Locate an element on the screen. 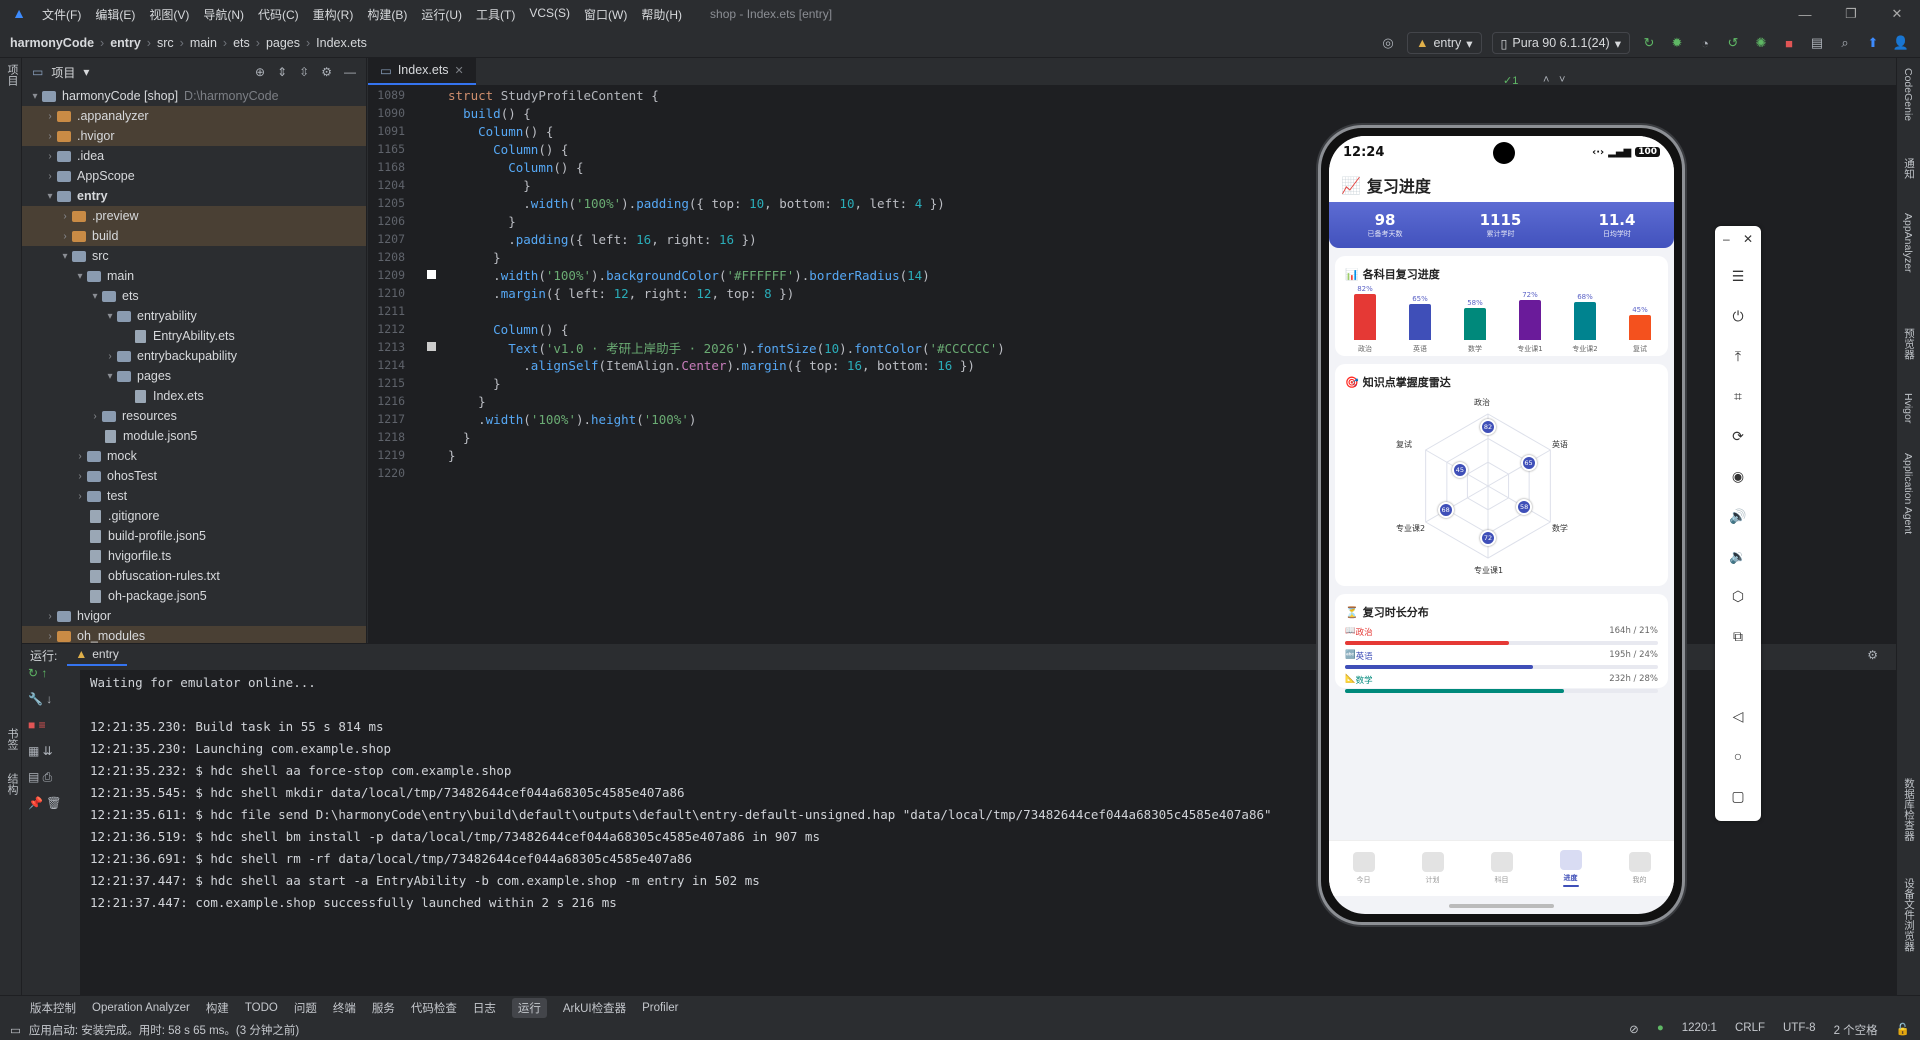  tree-item: ▾ main is located at coordinates (194, 276).